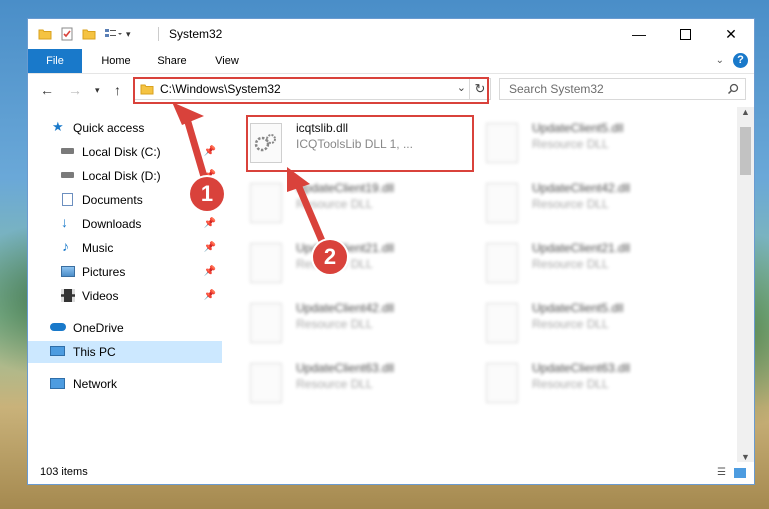 The image size is (769, 509). I want to click on status-bar: 103 items ☰, so click(391, 473).